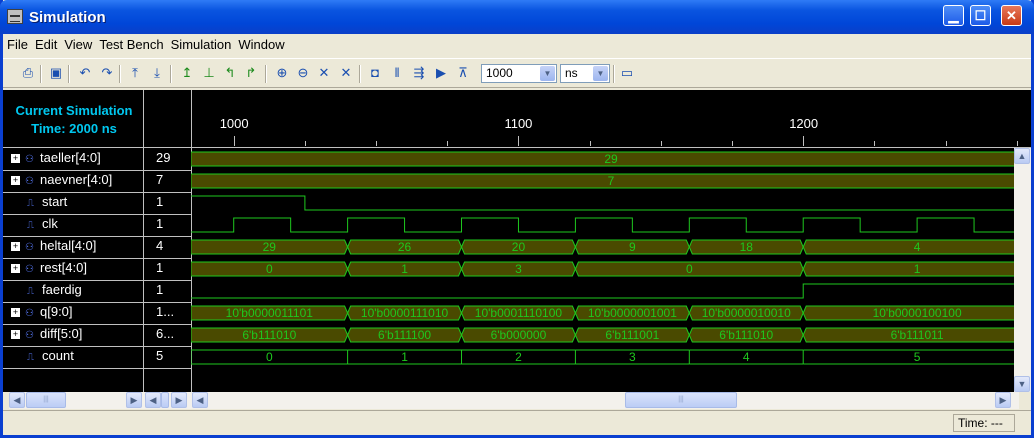  Describe the element at coordinates (610, 269) in the screenshot. I see `waveform-rest: 0 1 3 0 1` at that location.